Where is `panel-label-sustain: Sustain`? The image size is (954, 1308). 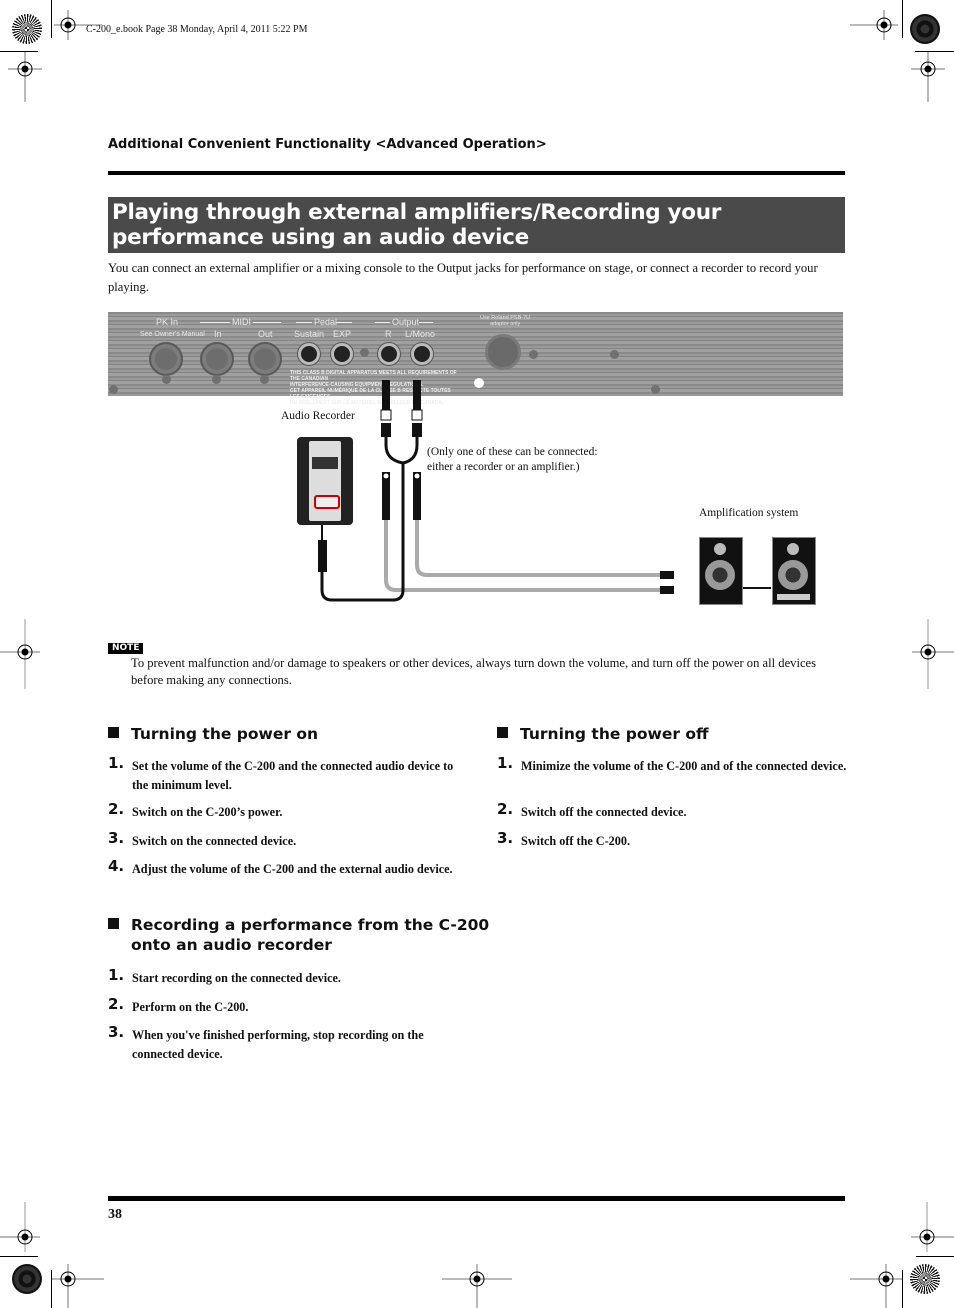
panel-label-sustain: Sustain is located at coordinates (309, 334).